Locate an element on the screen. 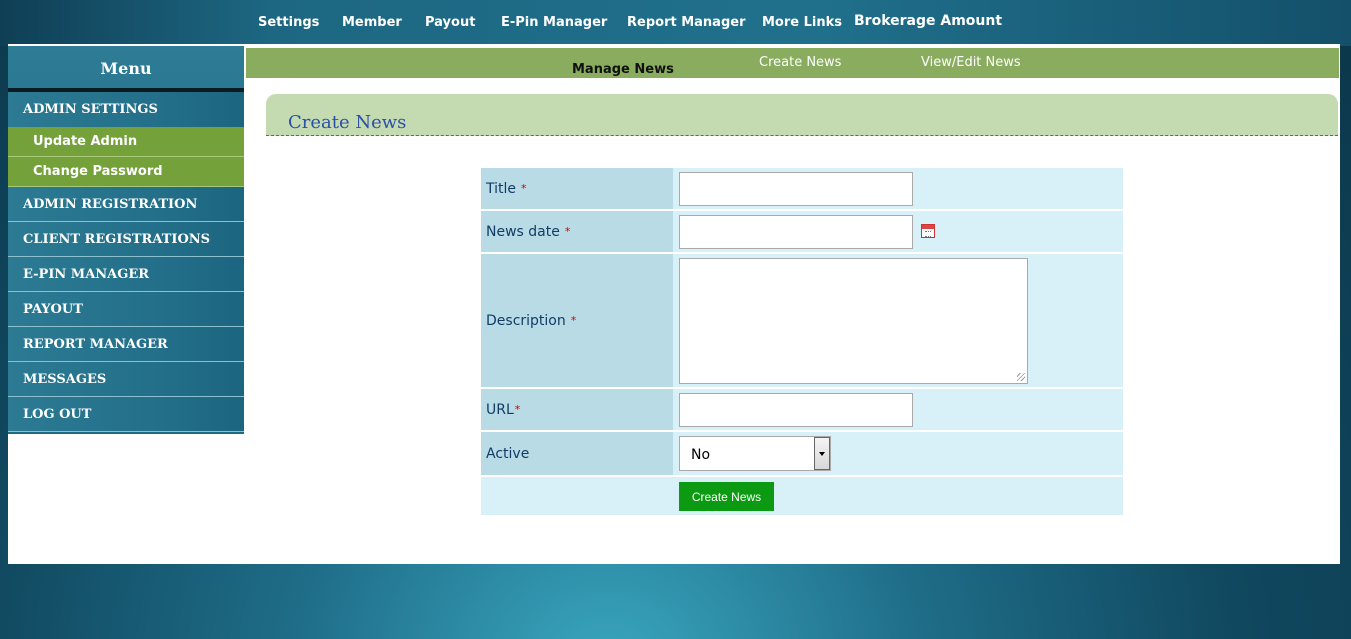 The height and width of the screenshot is (639, 1351). url-field-cell is located at coordinates (898, 409).